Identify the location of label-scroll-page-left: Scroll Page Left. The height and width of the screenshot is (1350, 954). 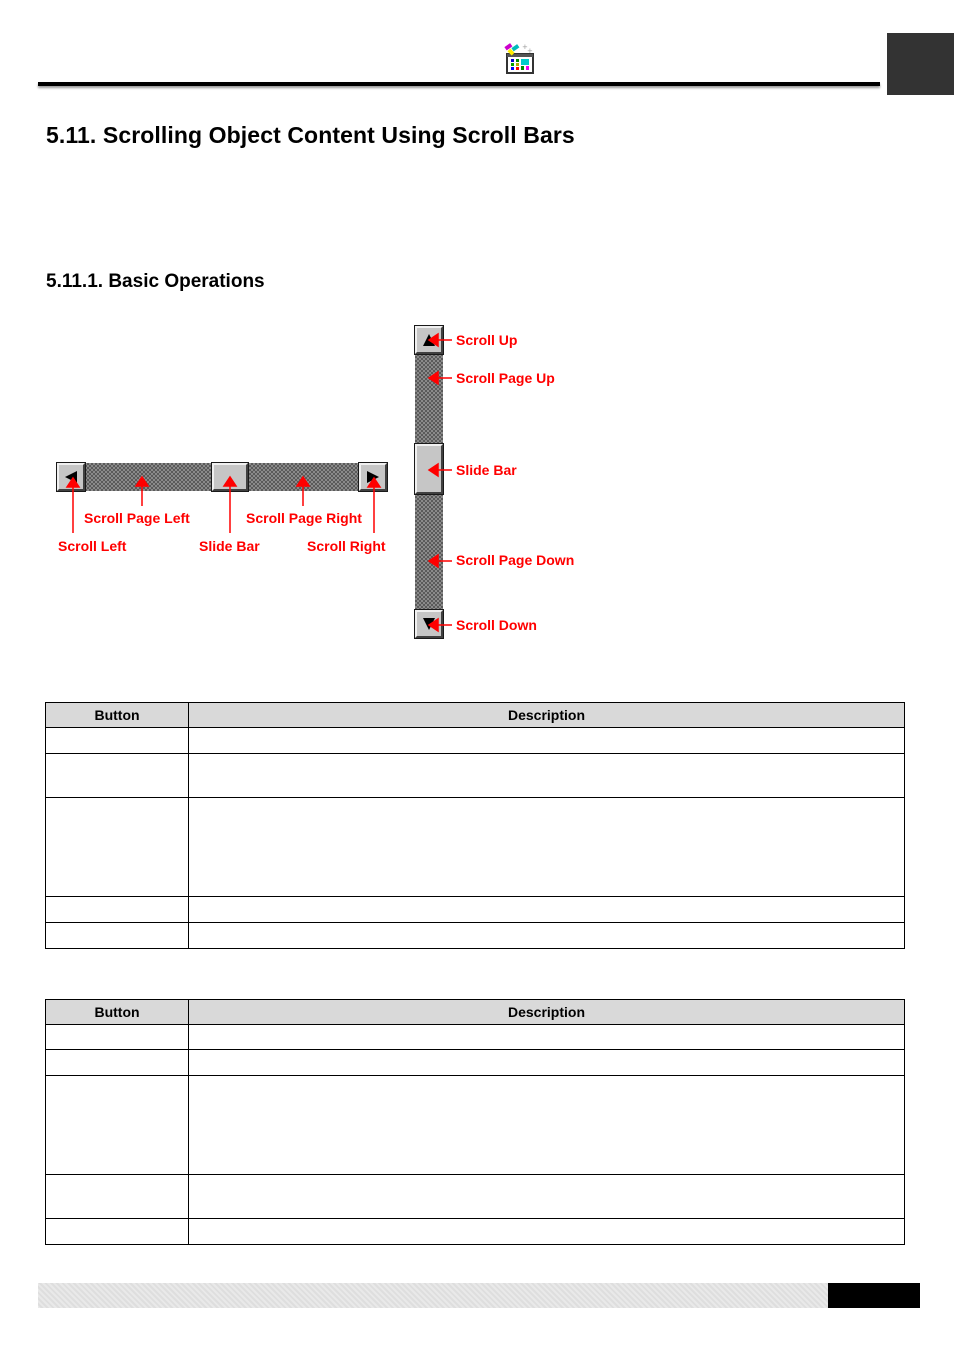
(137, 518).